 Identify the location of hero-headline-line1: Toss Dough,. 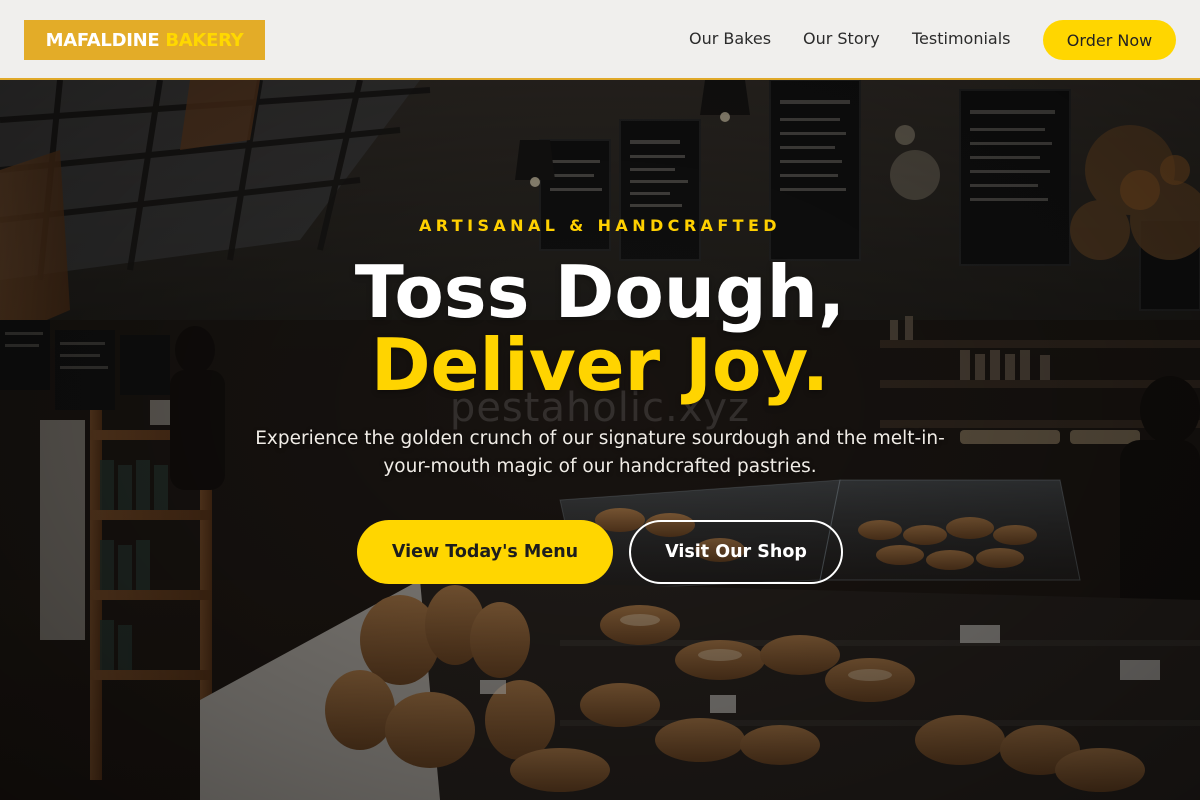
(600, 292).